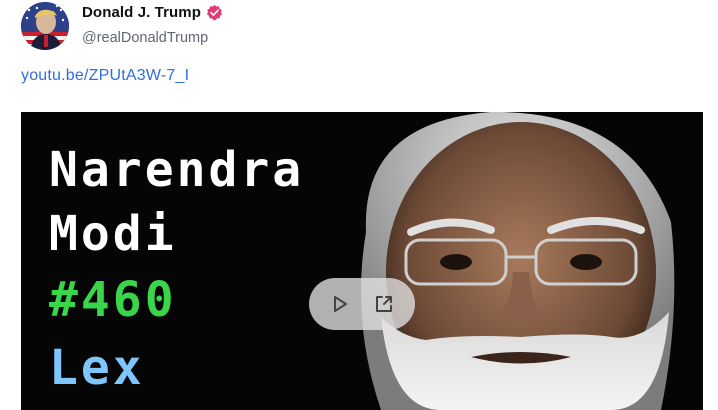 The image size is (718, 410). What do you see at coordinates (214, 12) in the screenshot?
I see `verified-badge-icon` at bounding box center [214, 12].